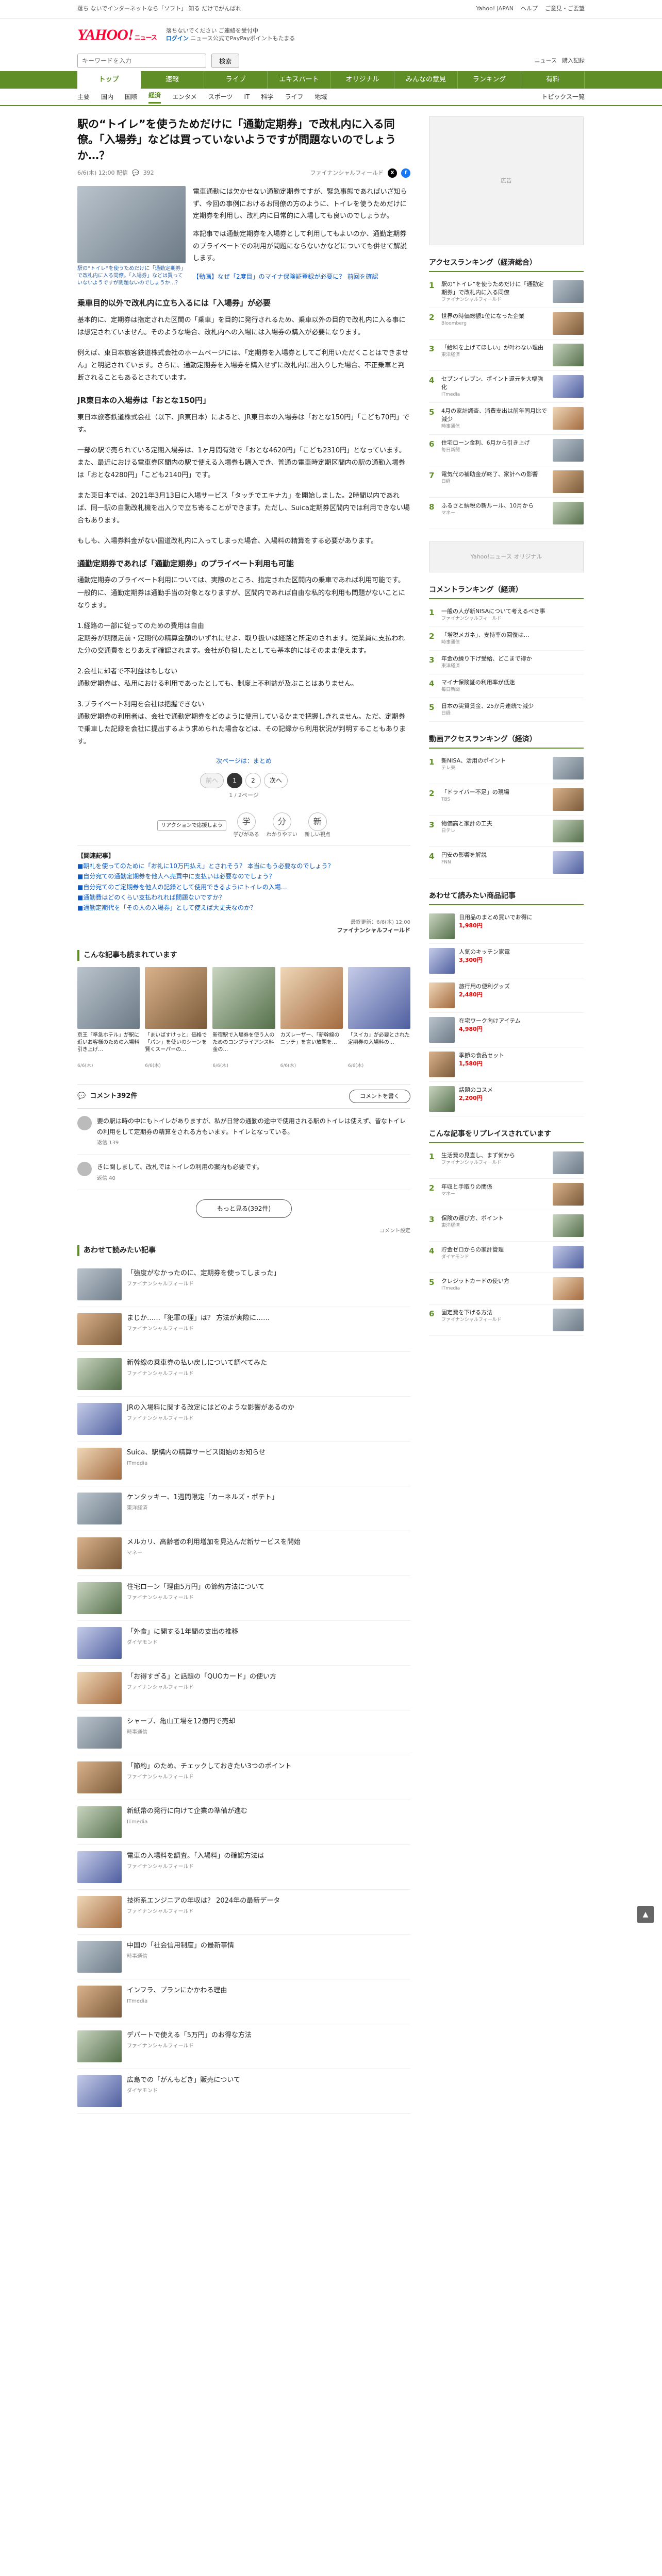 The width and height of the screenshot is (662, 2576). What do you see at coordinates (276, 9) in the screenshot?
I see `top-promo: 落ち ないでインターネットなら「ソフト」 知る だけでがんばれ` at bounding box center [276, 9].